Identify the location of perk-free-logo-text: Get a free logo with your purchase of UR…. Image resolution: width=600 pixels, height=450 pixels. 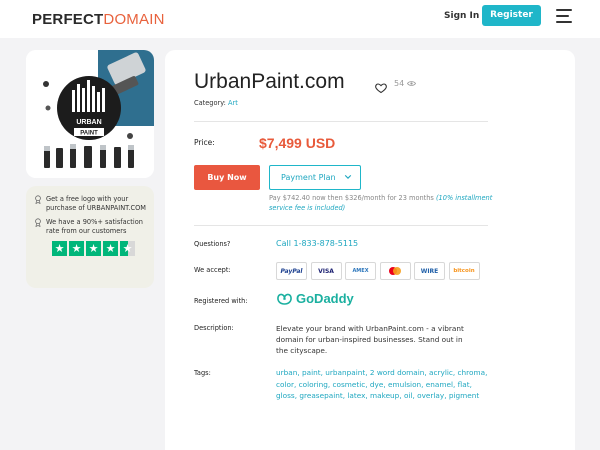
(96, 204).